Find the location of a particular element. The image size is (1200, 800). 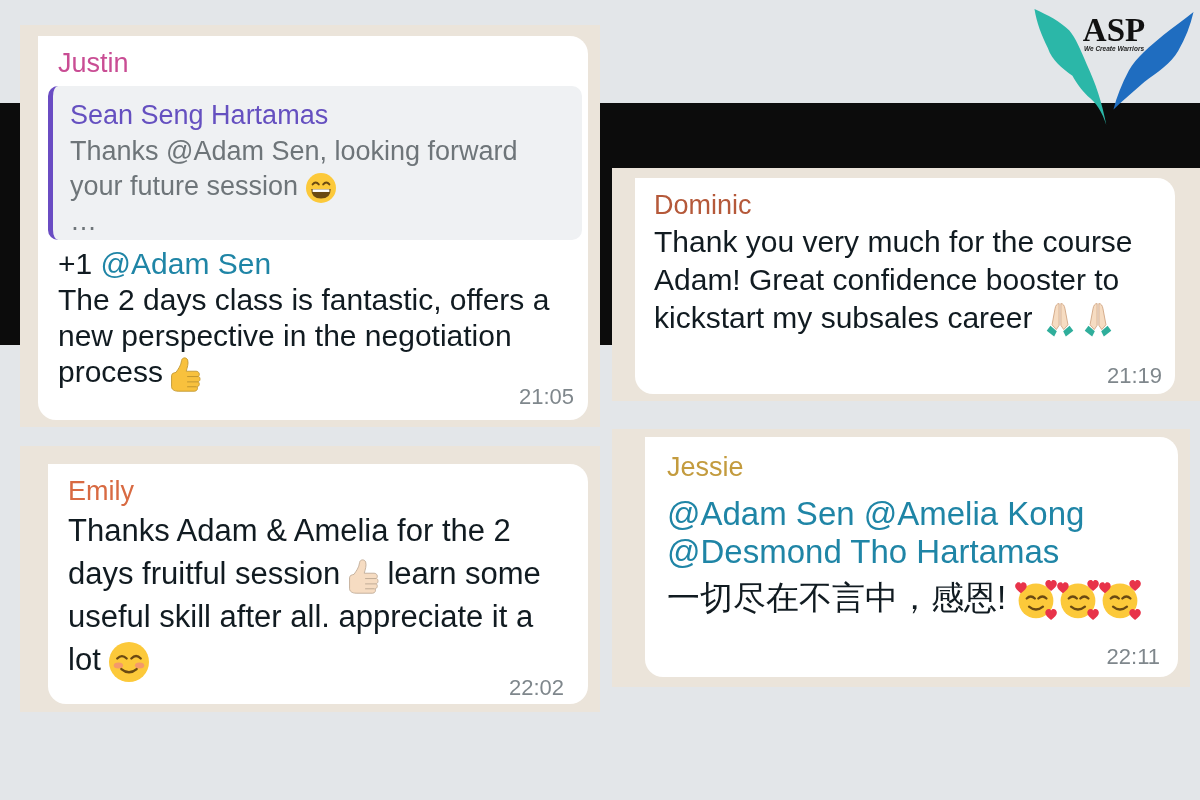

mention-link: @Desmond Tho Hartamas is located at coordinates (863, 552).